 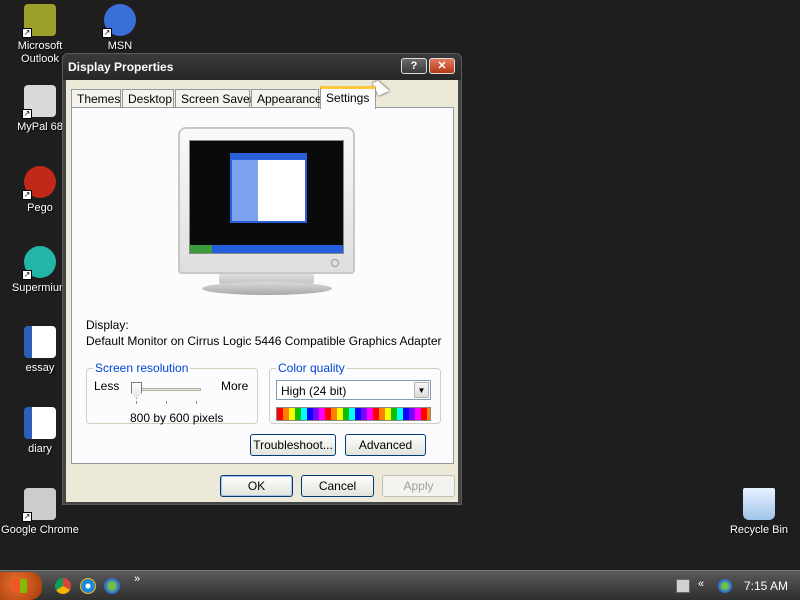 What do you see at coordinates (725, 586) in the screenshot?
I see `messenger-tray-icon` at bounding box center [725, 586].